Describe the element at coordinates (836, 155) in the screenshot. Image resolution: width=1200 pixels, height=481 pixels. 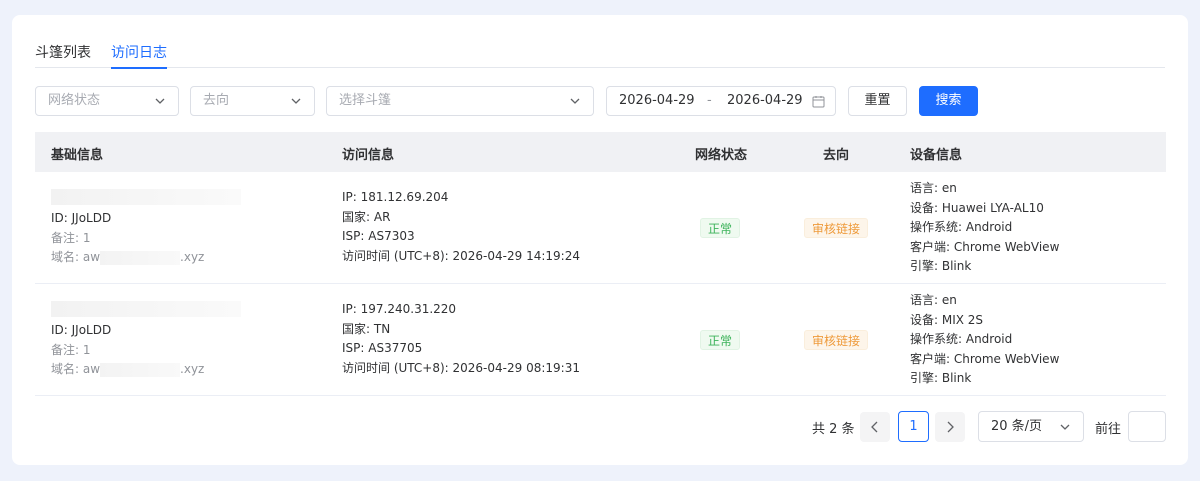
I see `column-direction: 去向` at that location.